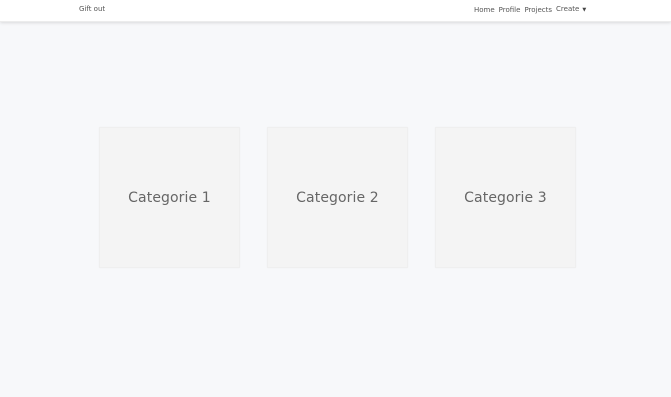  Describe the element at coordinates (584, 10) in the screenshot. I see `caret-down-icon: ▼` at that location.